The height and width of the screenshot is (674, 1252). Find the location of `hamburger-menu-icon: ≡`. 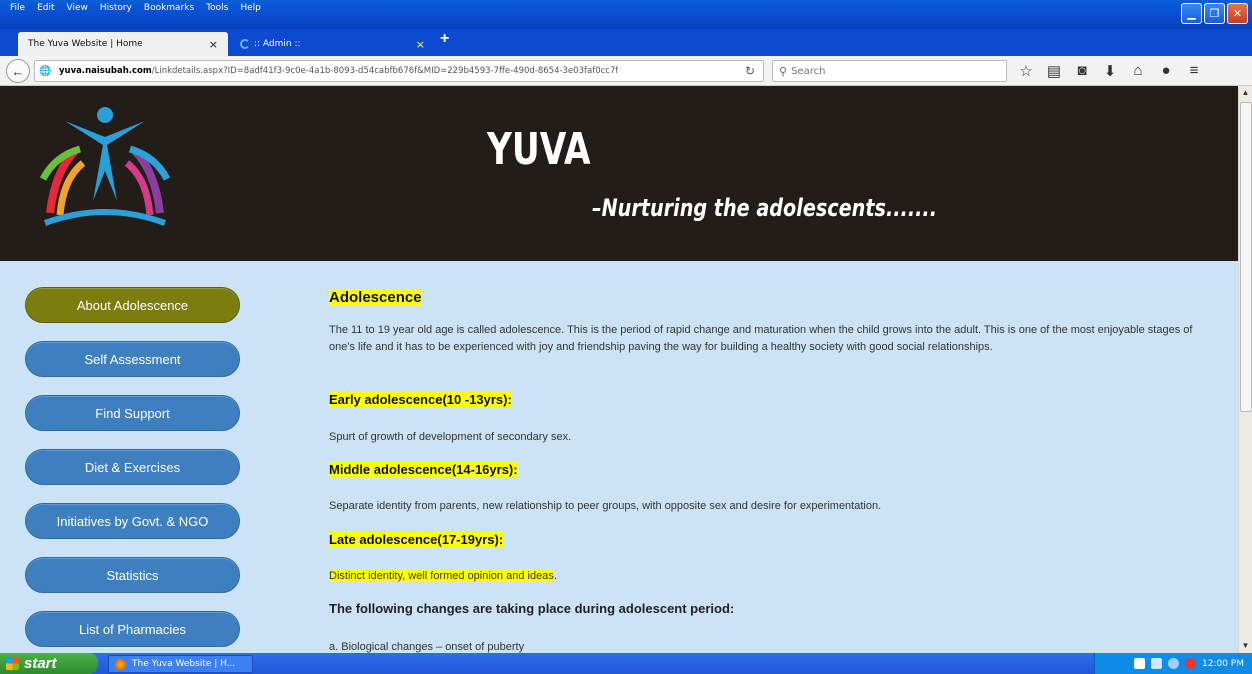

hamburger-menu-icon: ≡ is located at coordinates (1194, 71).